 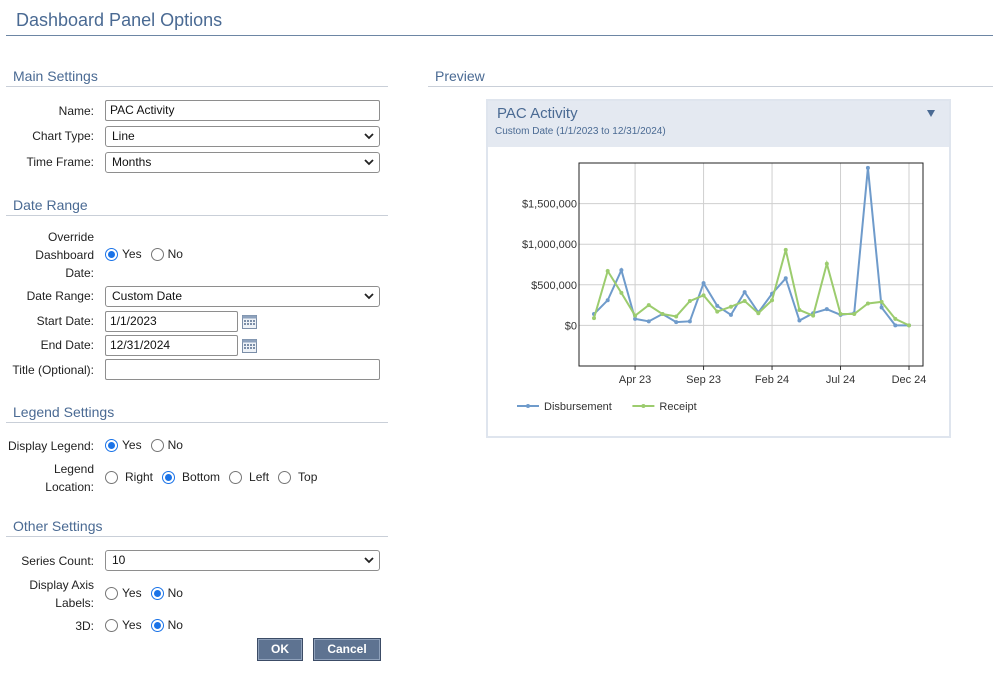 I want to click on override-label-line1: Override, so click(x=70, y=237).